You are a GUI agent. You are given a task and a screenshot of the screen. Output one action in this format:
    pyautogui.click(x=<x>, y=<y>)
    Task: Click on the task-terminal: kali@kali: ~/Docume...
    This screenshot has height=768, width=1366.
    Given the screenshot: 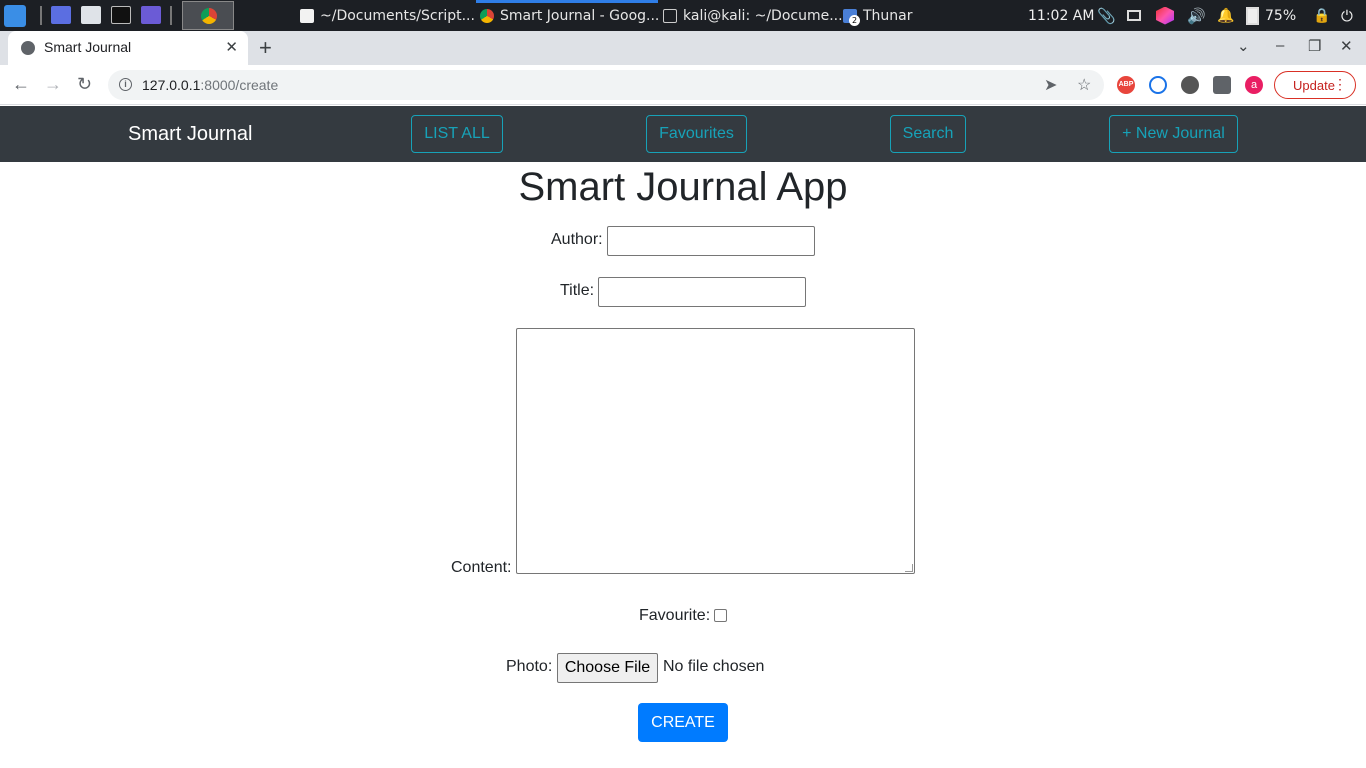 What is the action you would take?
    pyautogui.click(x=753, y=15)
    